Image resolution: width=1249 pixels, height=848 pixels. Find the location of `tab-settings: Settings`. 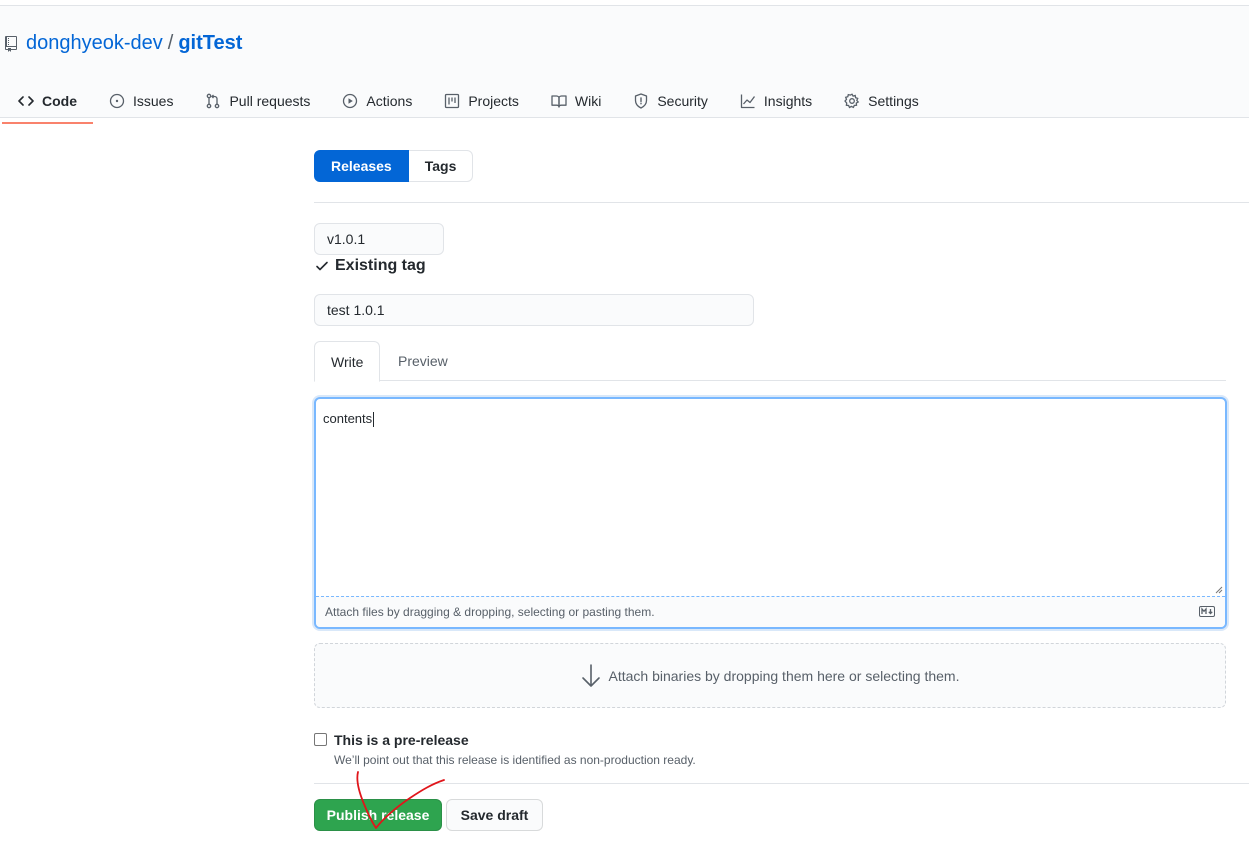

tab-settings: Settings is located at coordinates (881, 102).